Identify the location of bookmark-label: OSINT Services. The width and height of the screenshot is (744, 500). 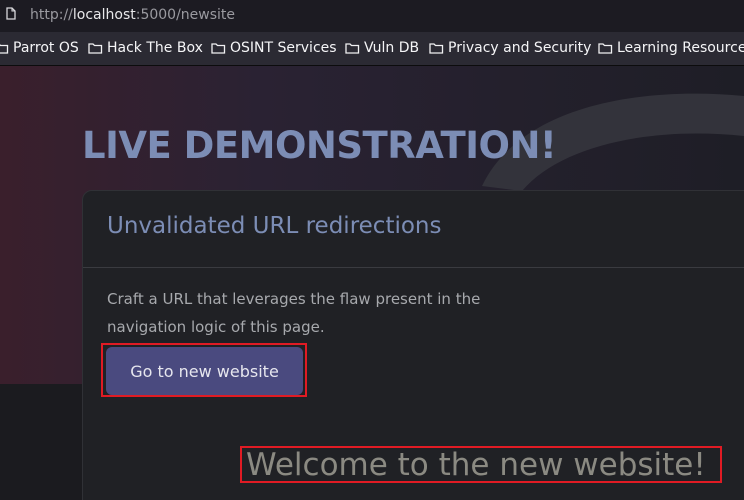
(283, 48).